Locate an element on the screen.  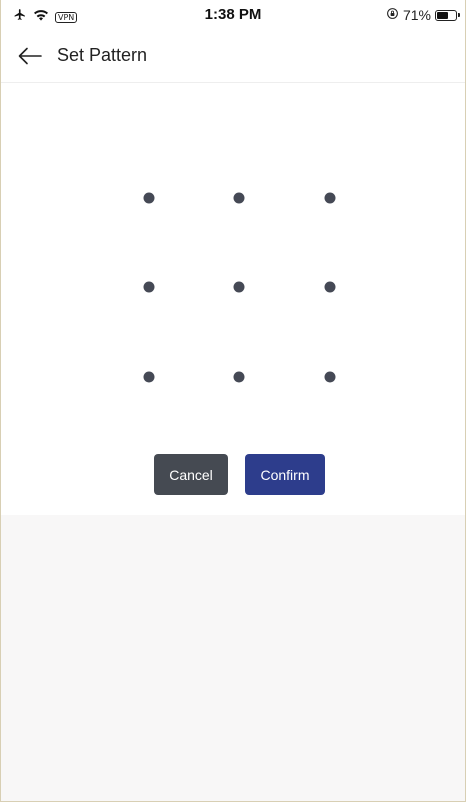
confirm-button: Confirm is located at coordinates (285, 474).